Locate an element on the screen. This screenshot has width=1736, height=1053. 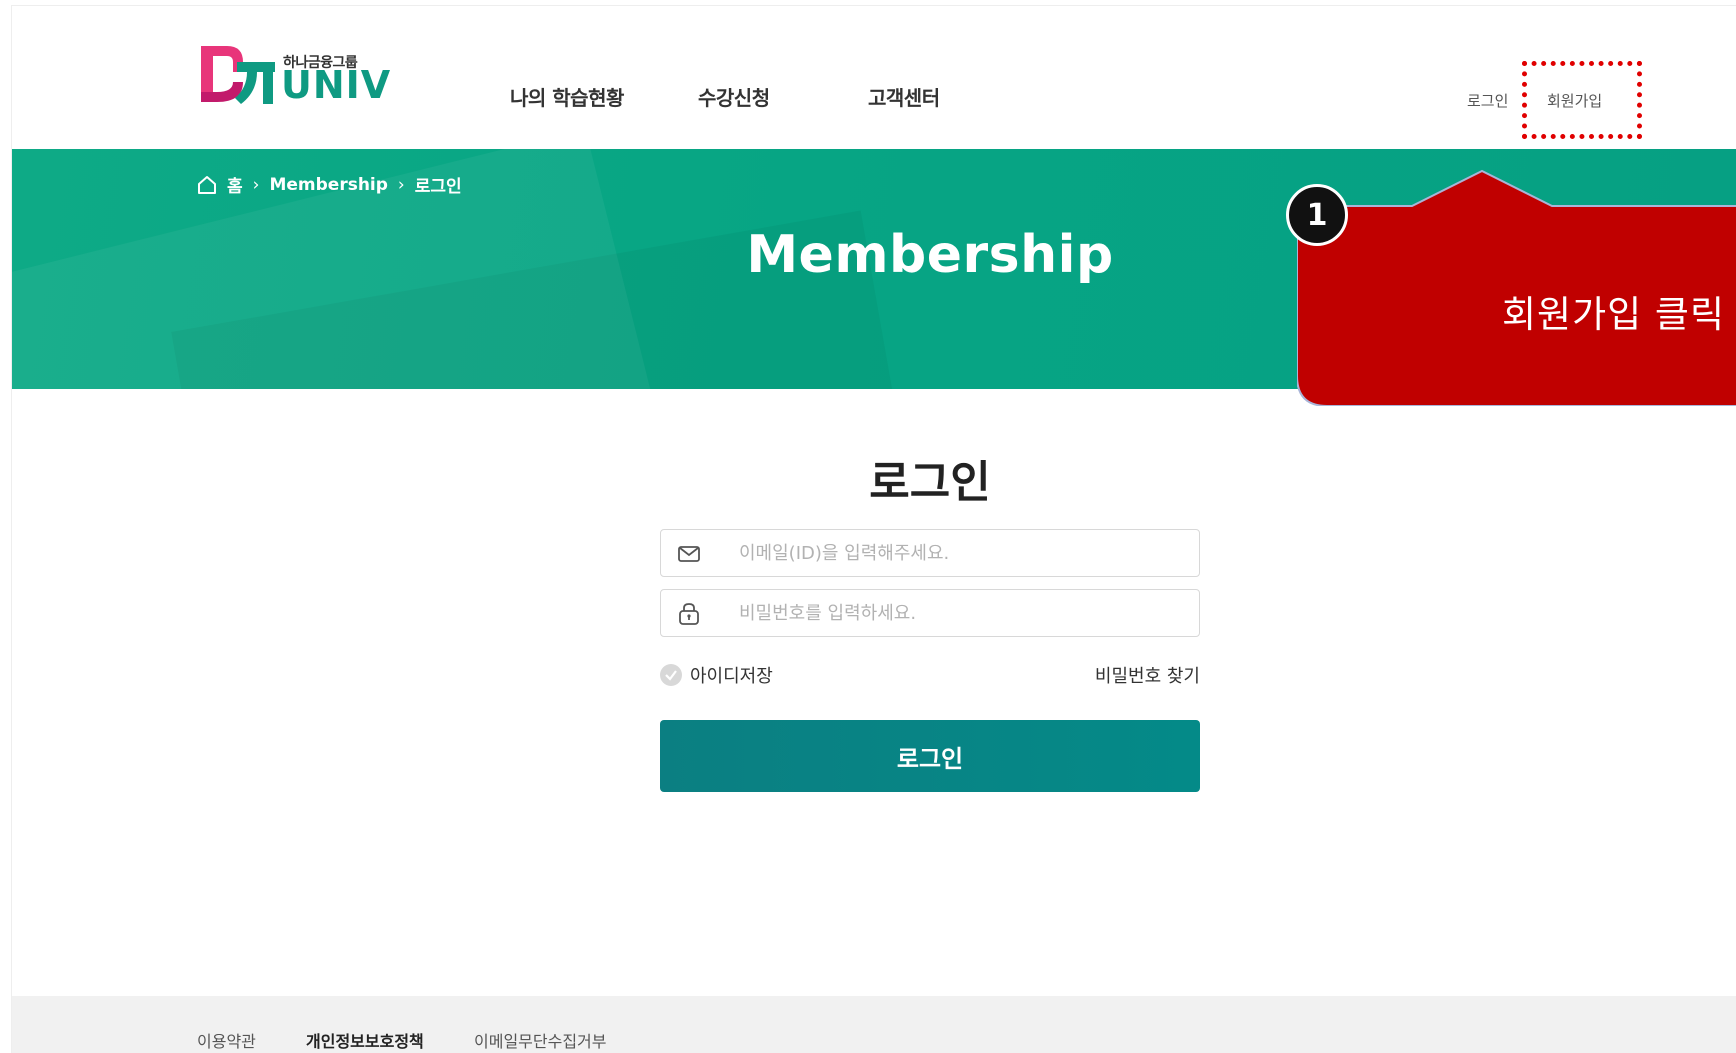
breadcrumb-login: 로그인 is located at coordinates (438, 187).